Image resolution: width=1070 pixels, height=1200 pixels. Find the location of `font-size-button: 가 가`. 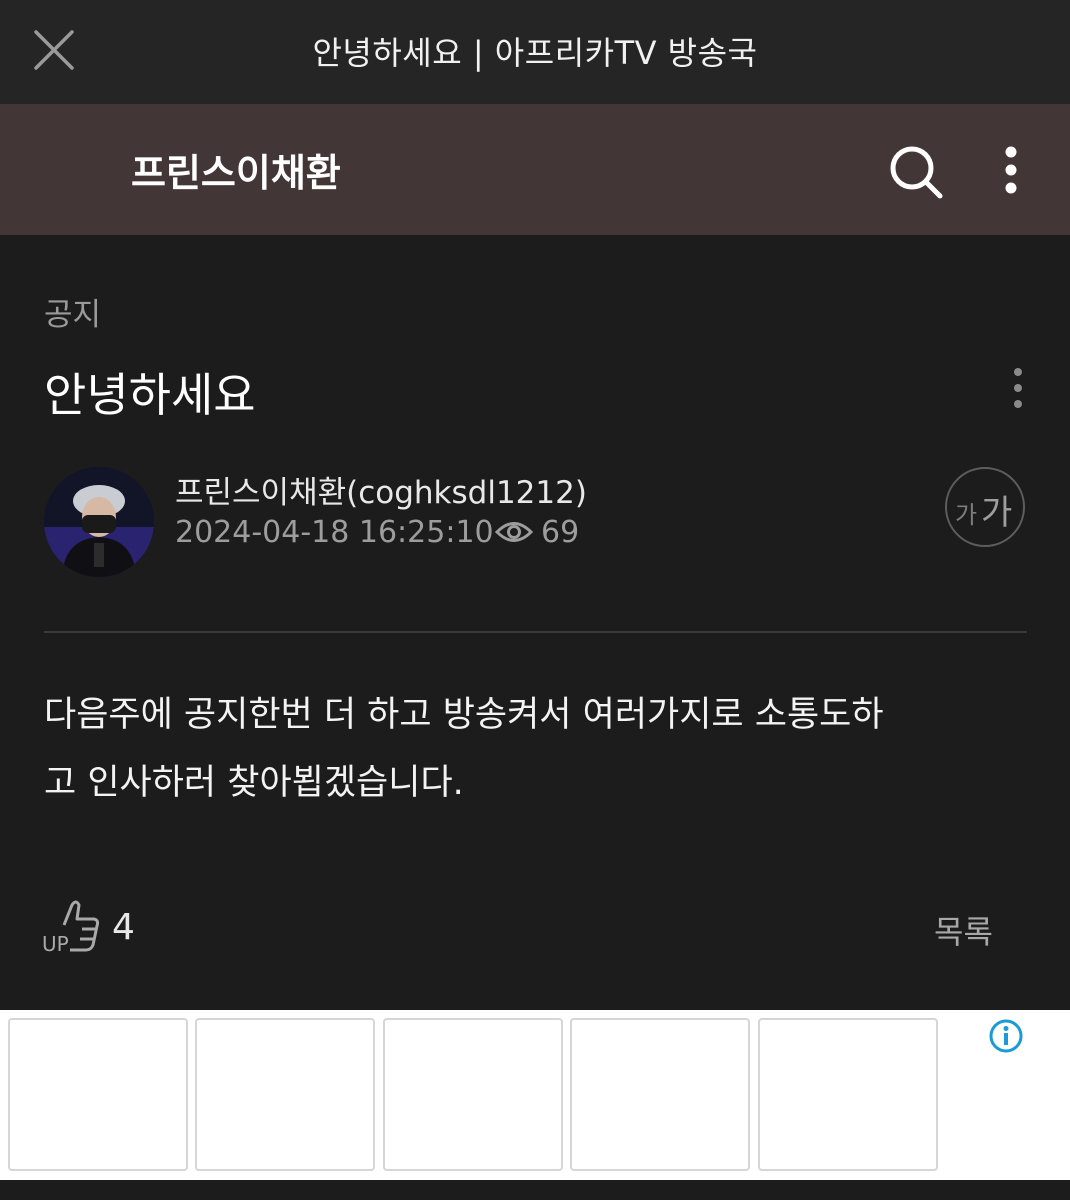

font-size-button: 가 가 is located at coordinates (985, 507).